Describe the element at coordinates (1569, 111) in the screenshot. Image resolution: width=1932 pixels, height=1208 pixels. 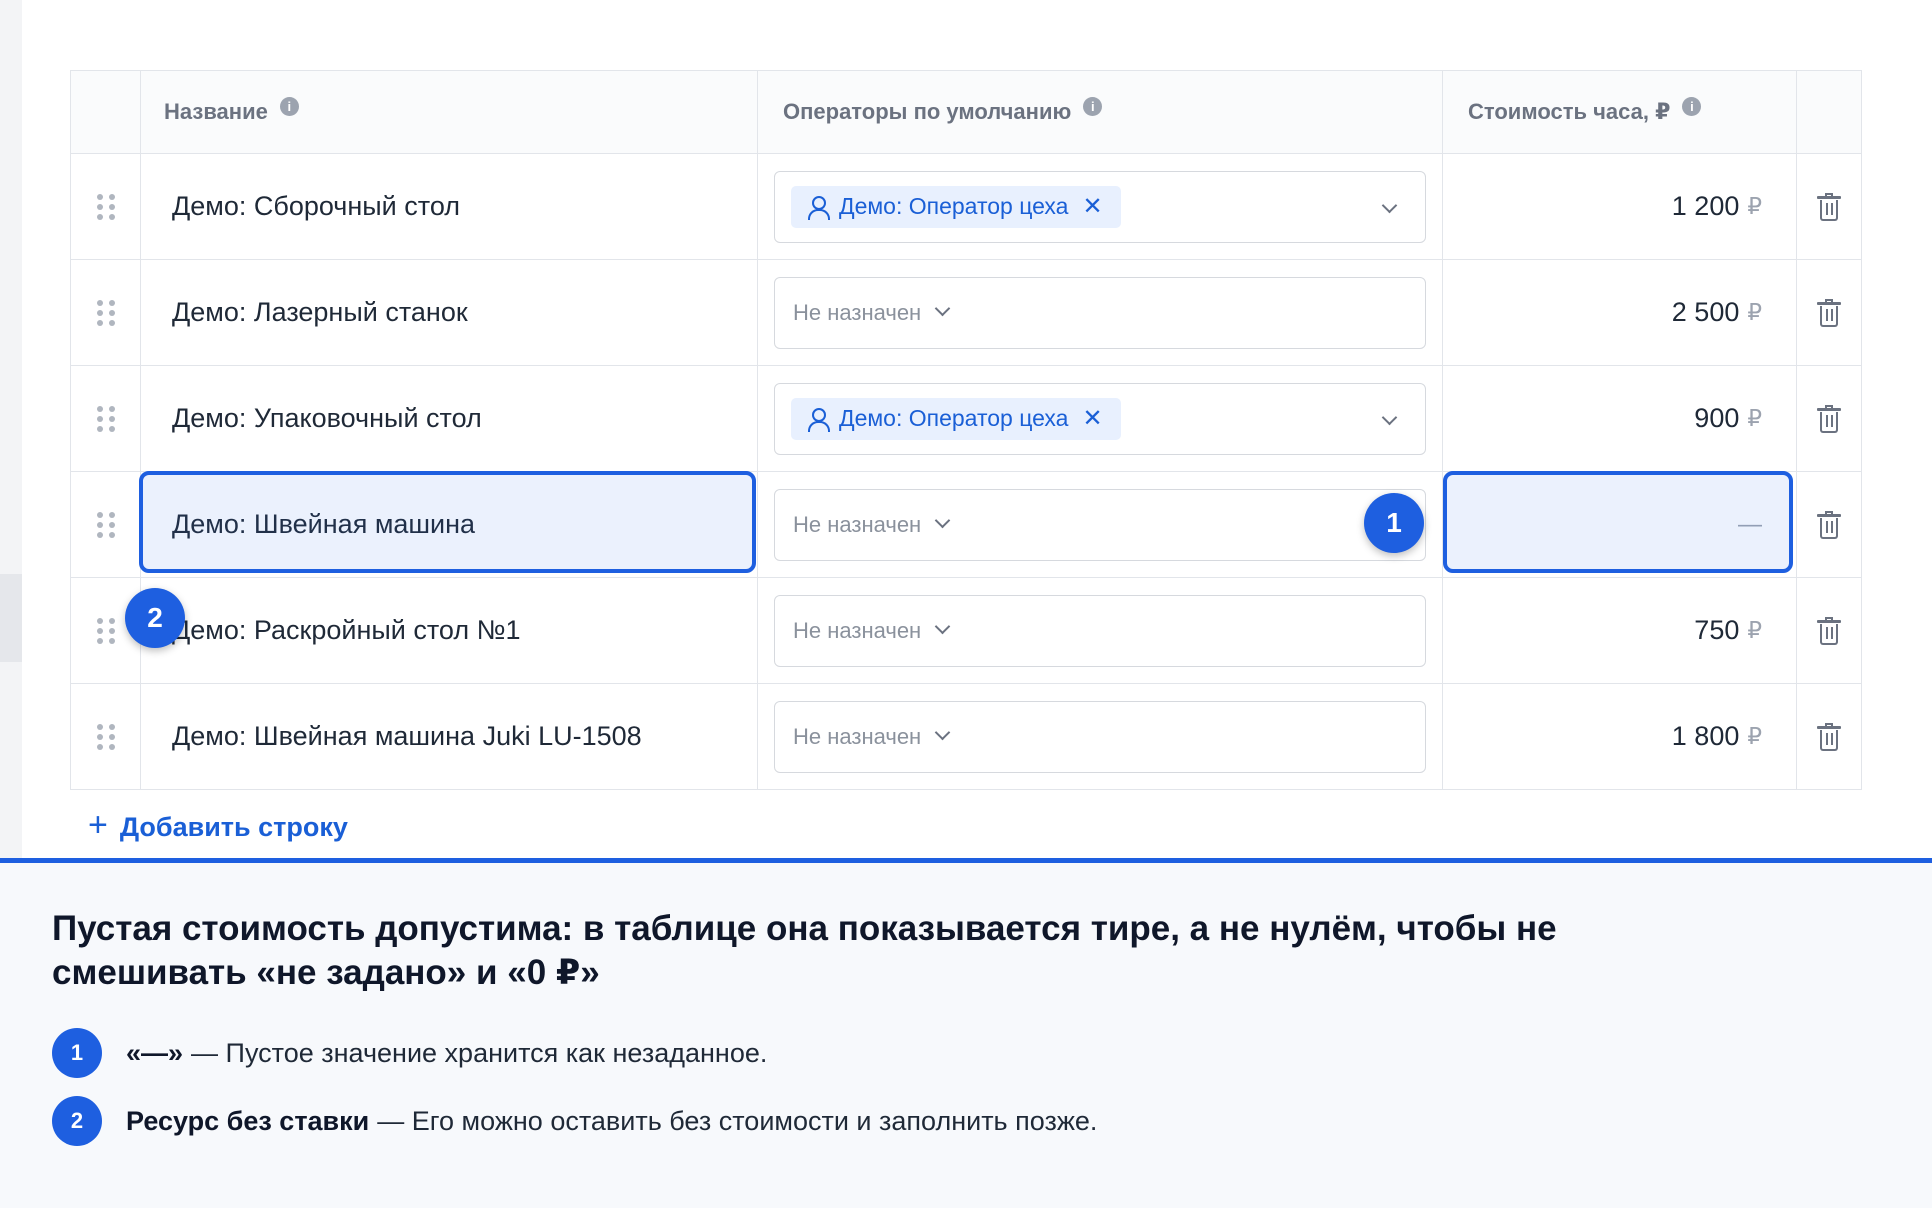
I see `header-cost-label: Стоимость часа, ₽` at that location.